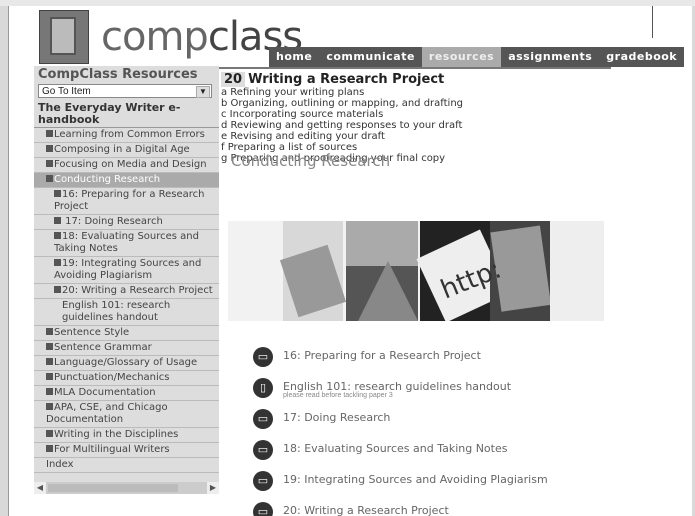  I want to click on nav-gradebook: gradebook, so click(642, 57).